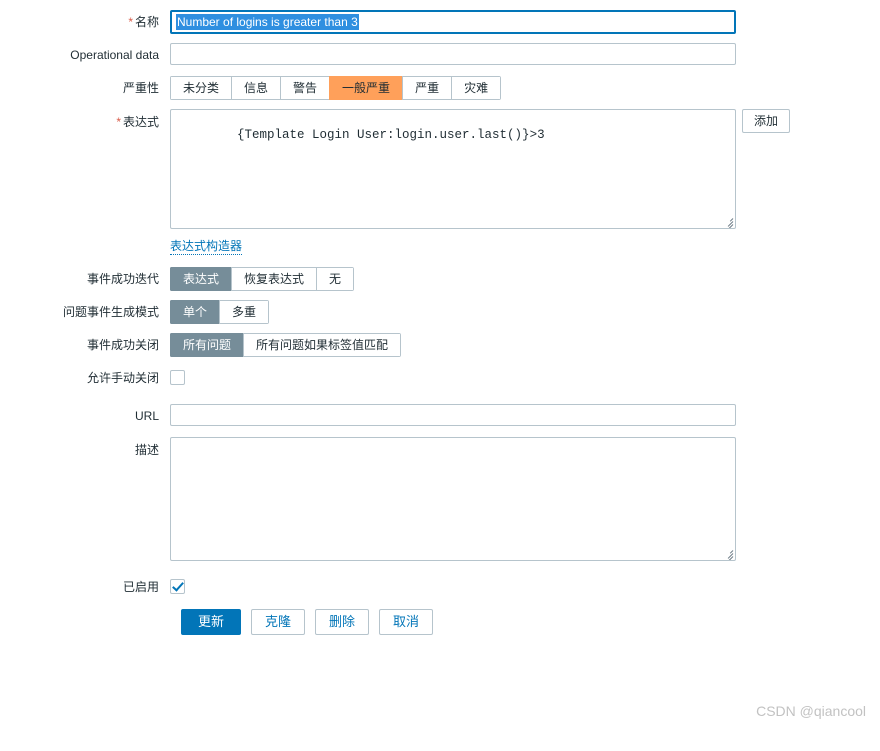 This screenshot has width=880, height=751. I want to click on field-description, so click(453, 499).